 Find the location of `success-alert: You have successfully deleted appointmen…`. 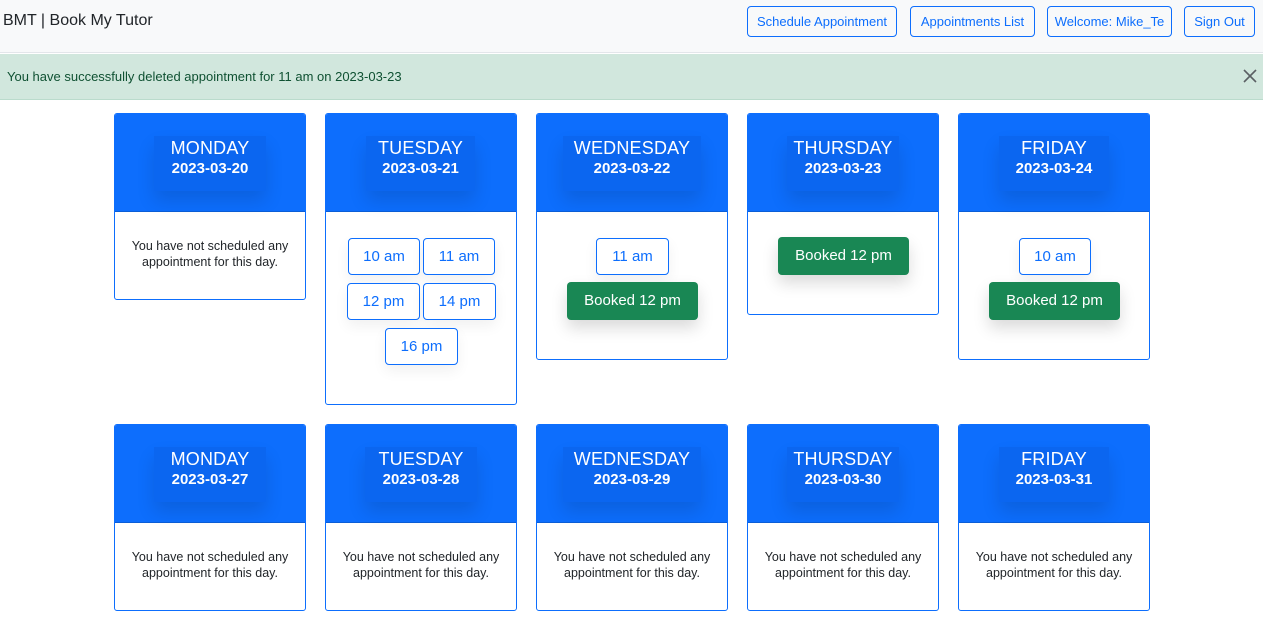

success-alert: You have successfully deleted appointmen… is located at coordinates (631, 77).